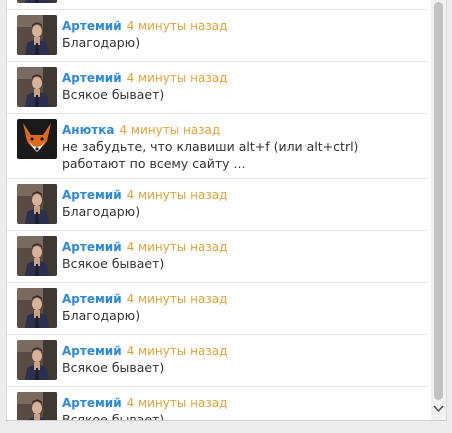  I want to click on message-author: Анютка, so click(88, 130).